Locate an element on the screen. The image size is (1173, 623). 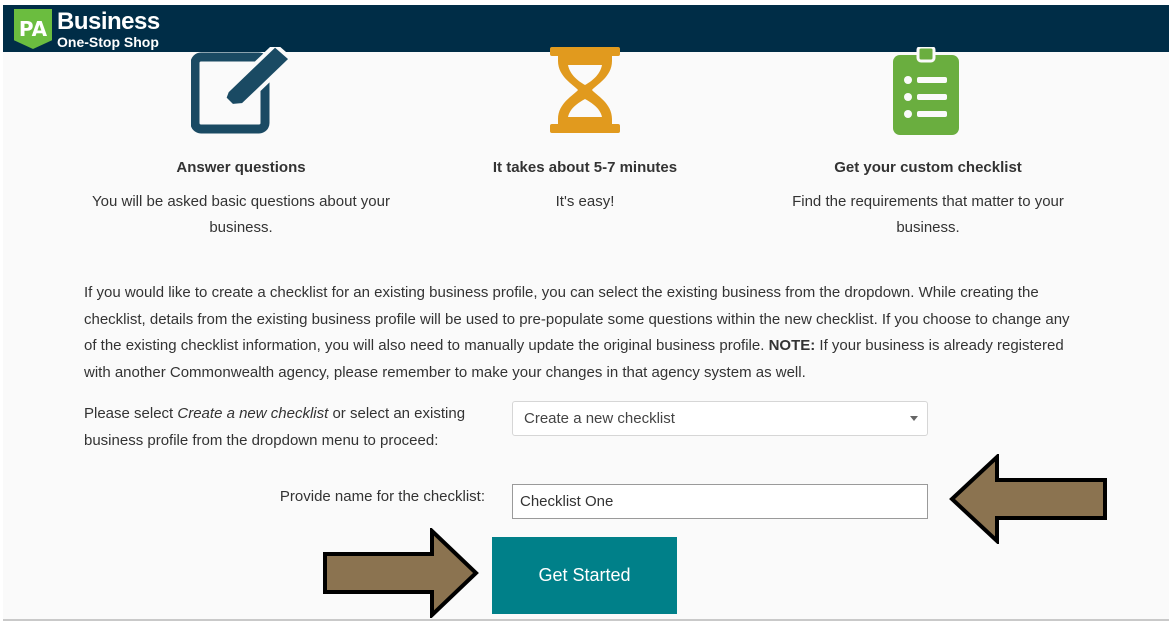
caret-down-icon is located at coordinates (914, 418).